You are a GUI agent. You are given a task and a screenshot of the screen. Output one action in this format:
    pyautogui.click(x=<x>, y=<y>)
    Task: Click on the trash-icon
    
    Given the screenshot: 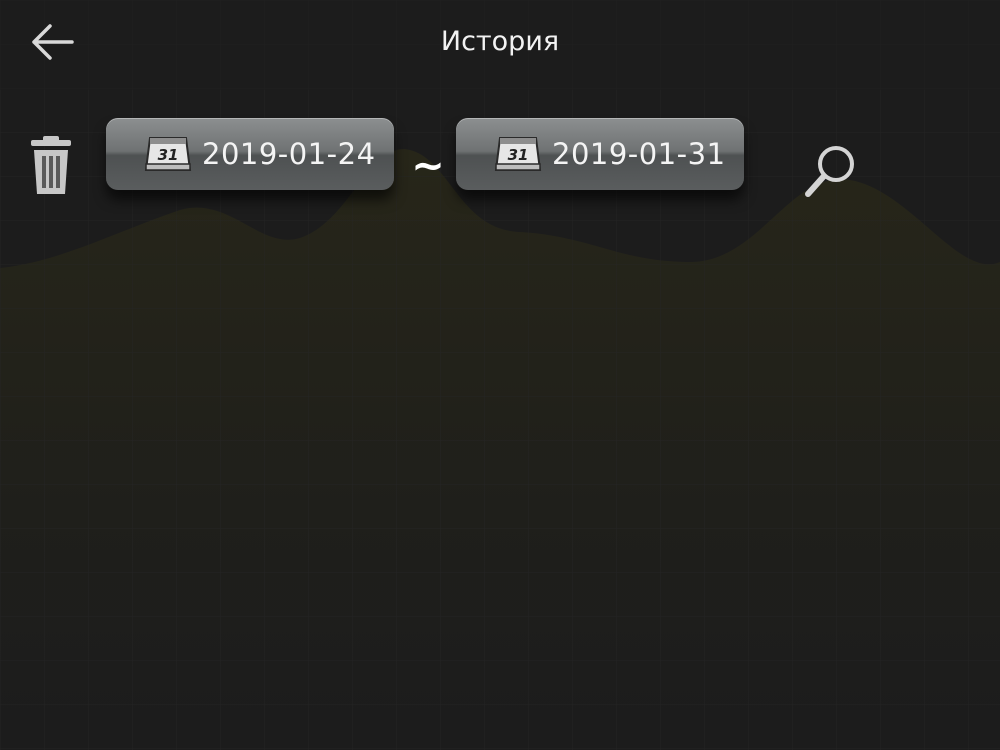 What is the action you would take?
    pyautogui.click(x=51, y=166)
    